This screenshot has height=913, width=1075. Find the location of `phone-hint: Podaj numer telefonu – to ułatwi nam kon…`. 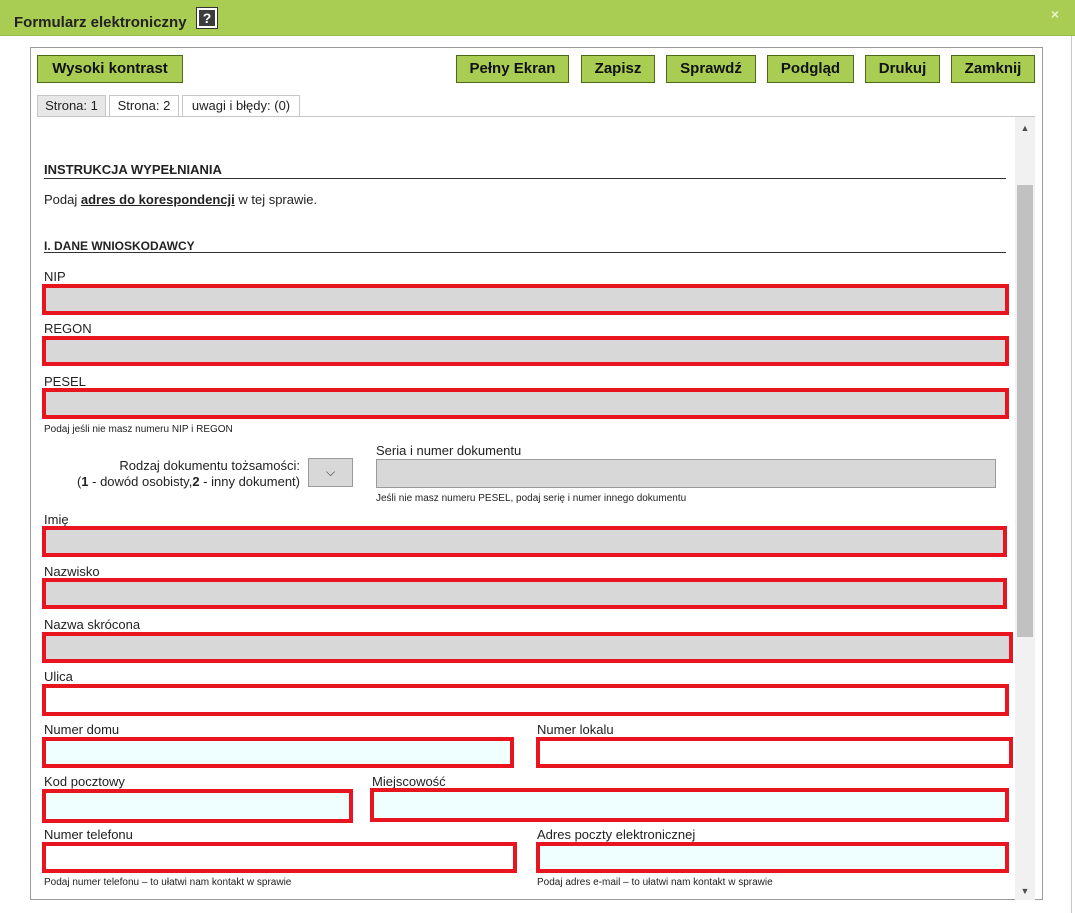

phone-hint: Podaj numer telefonu – to ułatwi nam kon… is located at coordinates (168, 882).